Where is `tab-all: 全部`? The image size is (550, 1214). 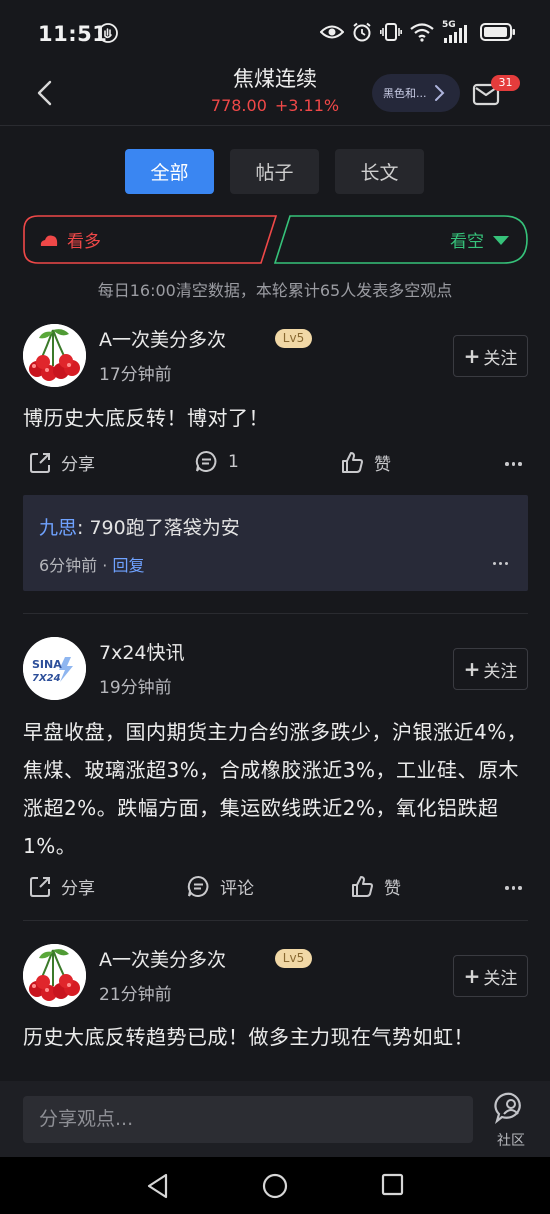
tab-all: 全部 is located at coordinates (169, 171).